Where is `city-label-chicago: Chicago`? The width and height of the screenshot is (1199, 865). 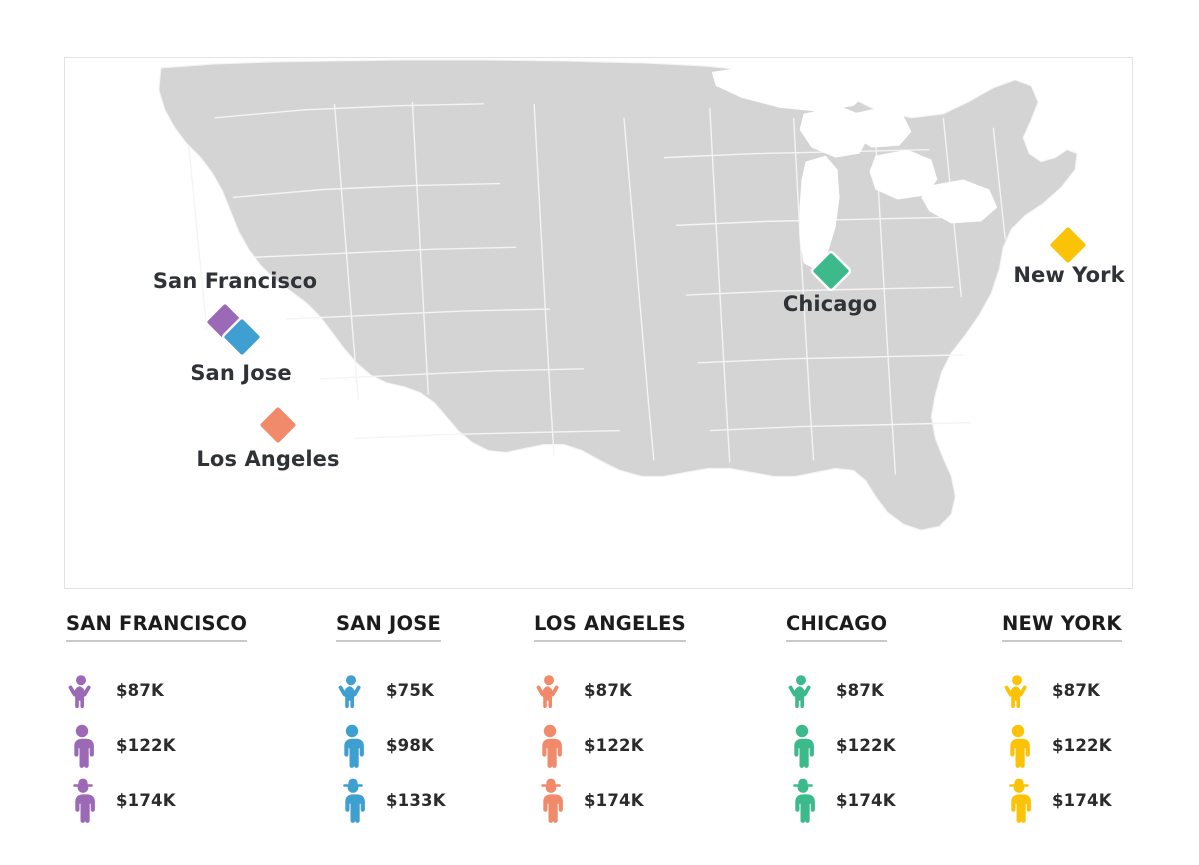
city-label-chicago: Chicago is located at coordinates (830, 304).